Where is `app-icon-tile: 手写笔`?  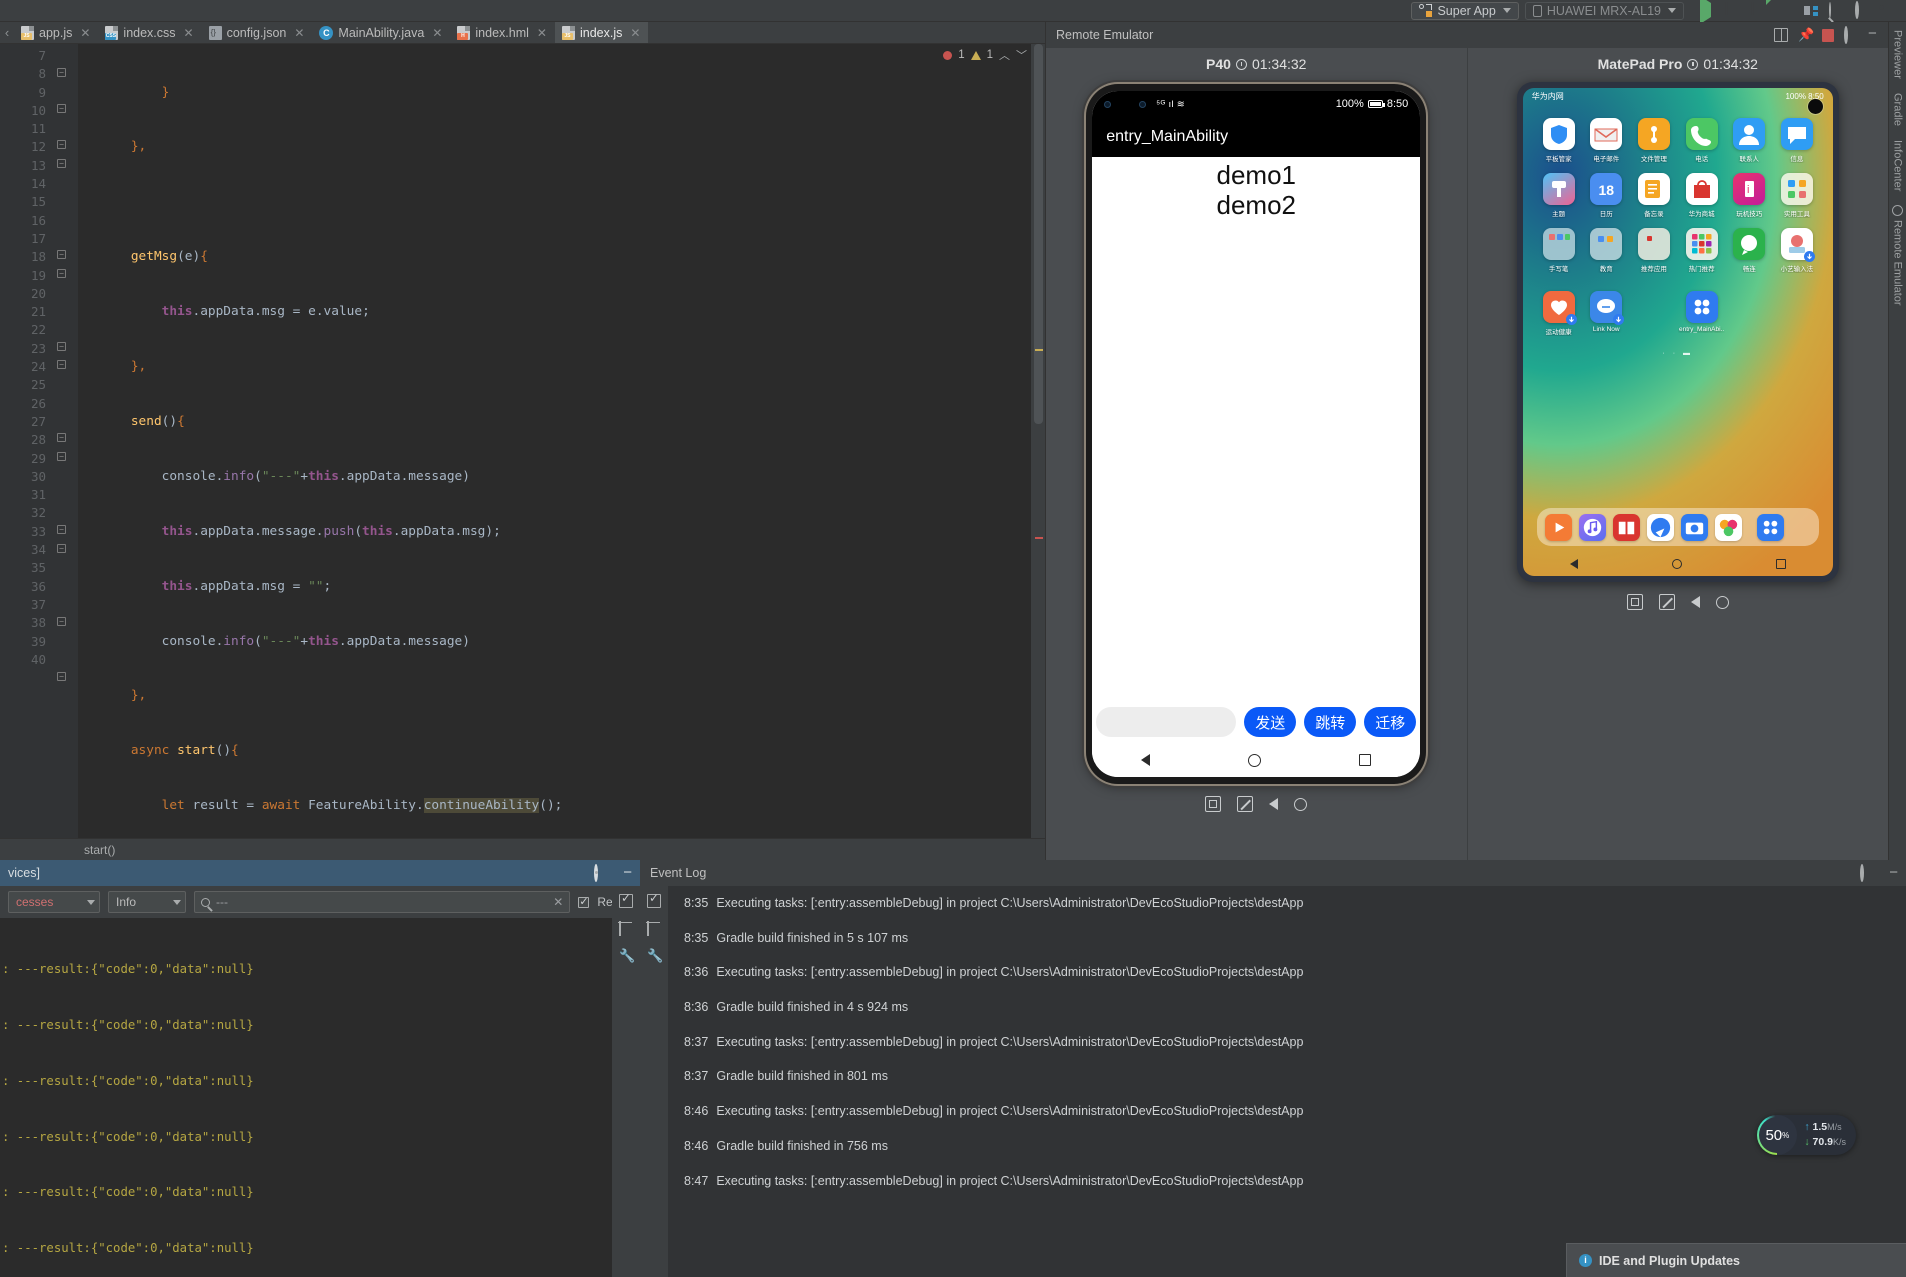 app-icon-tile: 手写笔 is located at coordinates (1559, 250).